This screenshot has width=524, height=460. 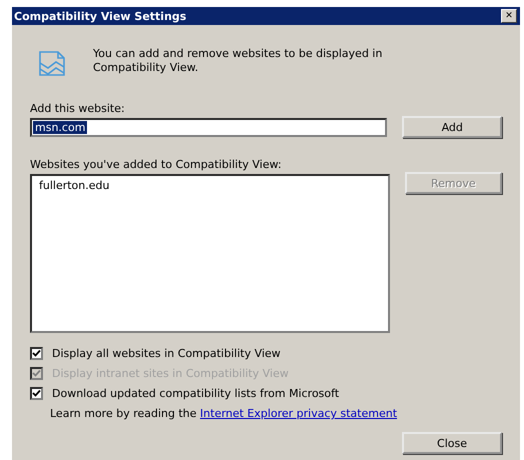 What do you see at coordinates (509, 16) in the screenshot?
I see `close-button: ✕` at bounding box center [509, 16].